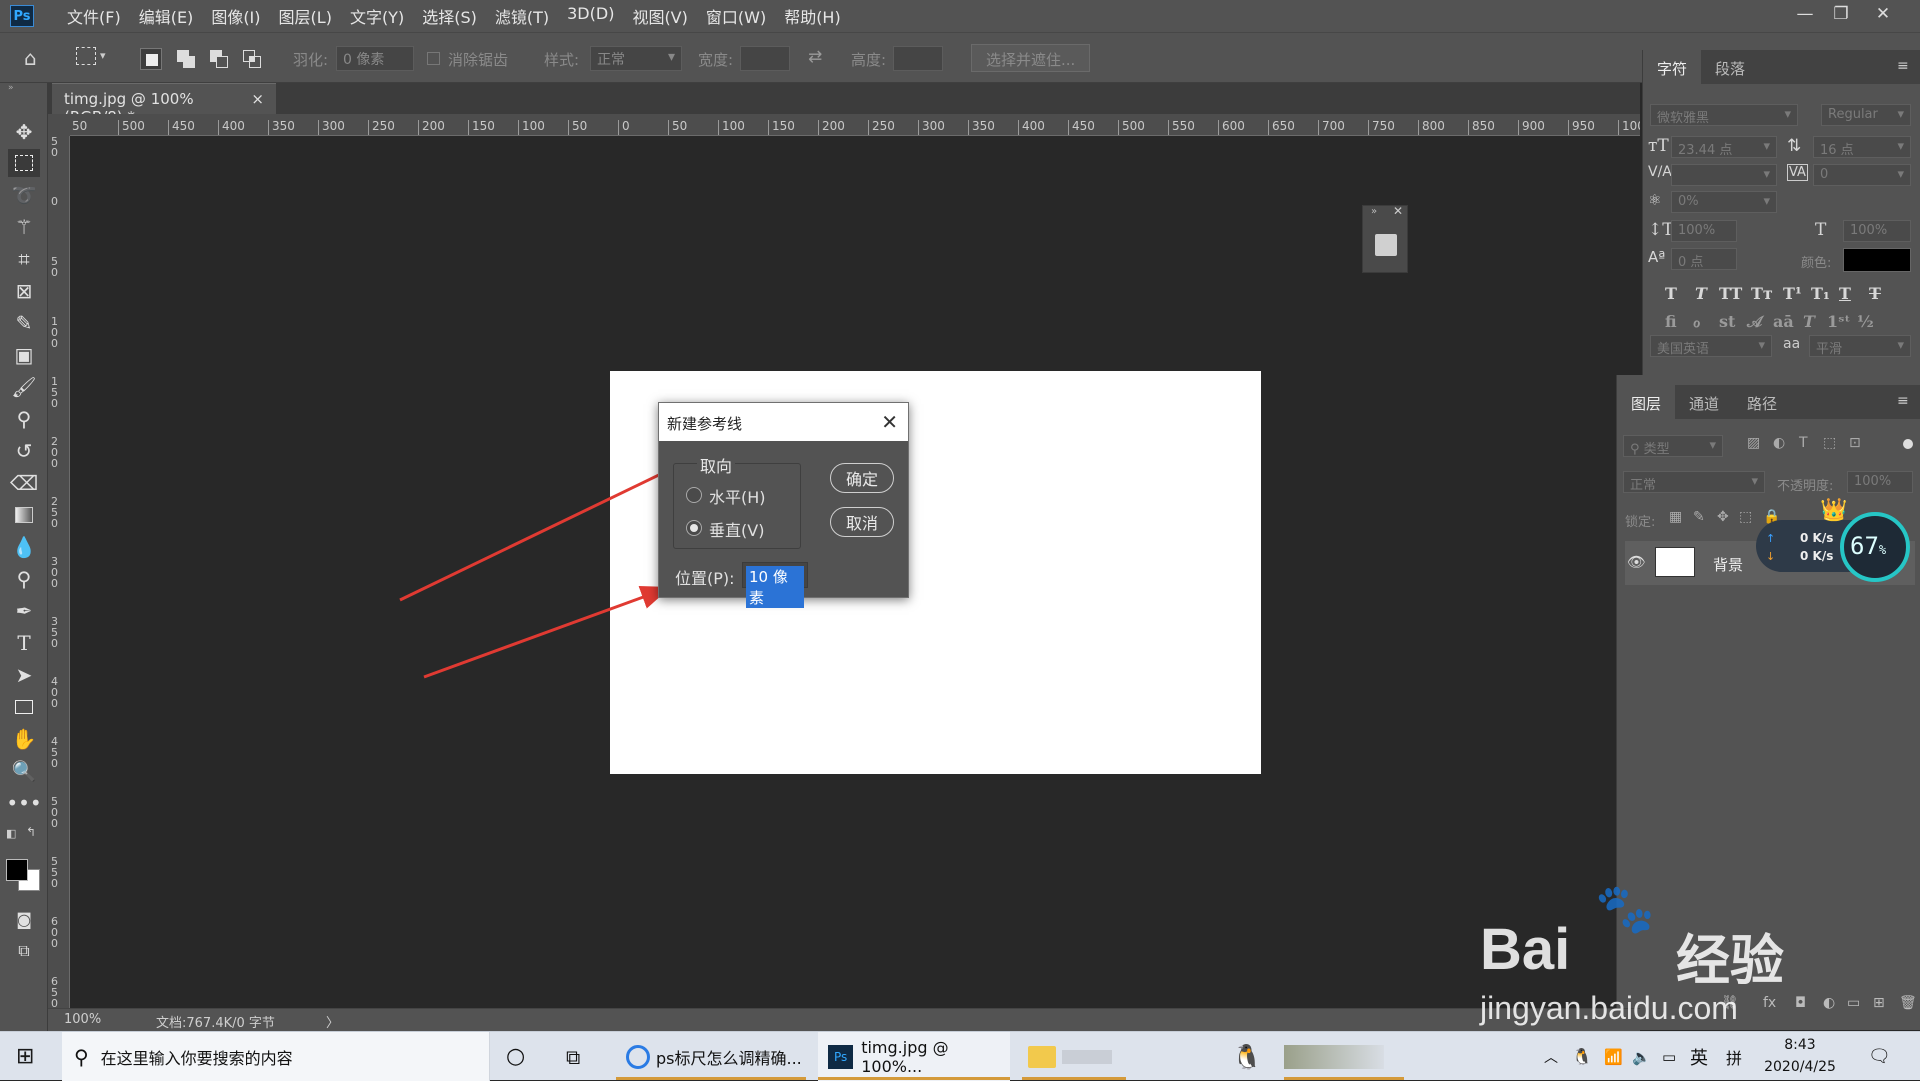  What do you see at coordinates (694, 528) in the screenshot?
I see `vertical-radio` at bounding box center [694, 528].